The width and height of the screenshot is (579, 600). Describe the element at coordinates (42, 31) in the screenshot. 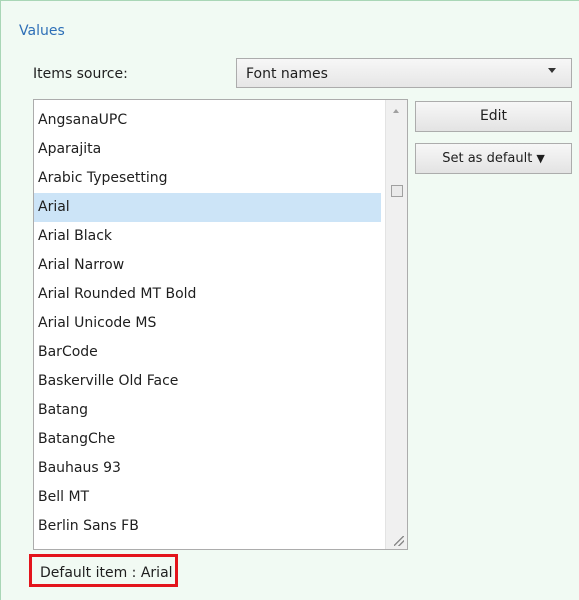

I see `section-title: Values` at that location.